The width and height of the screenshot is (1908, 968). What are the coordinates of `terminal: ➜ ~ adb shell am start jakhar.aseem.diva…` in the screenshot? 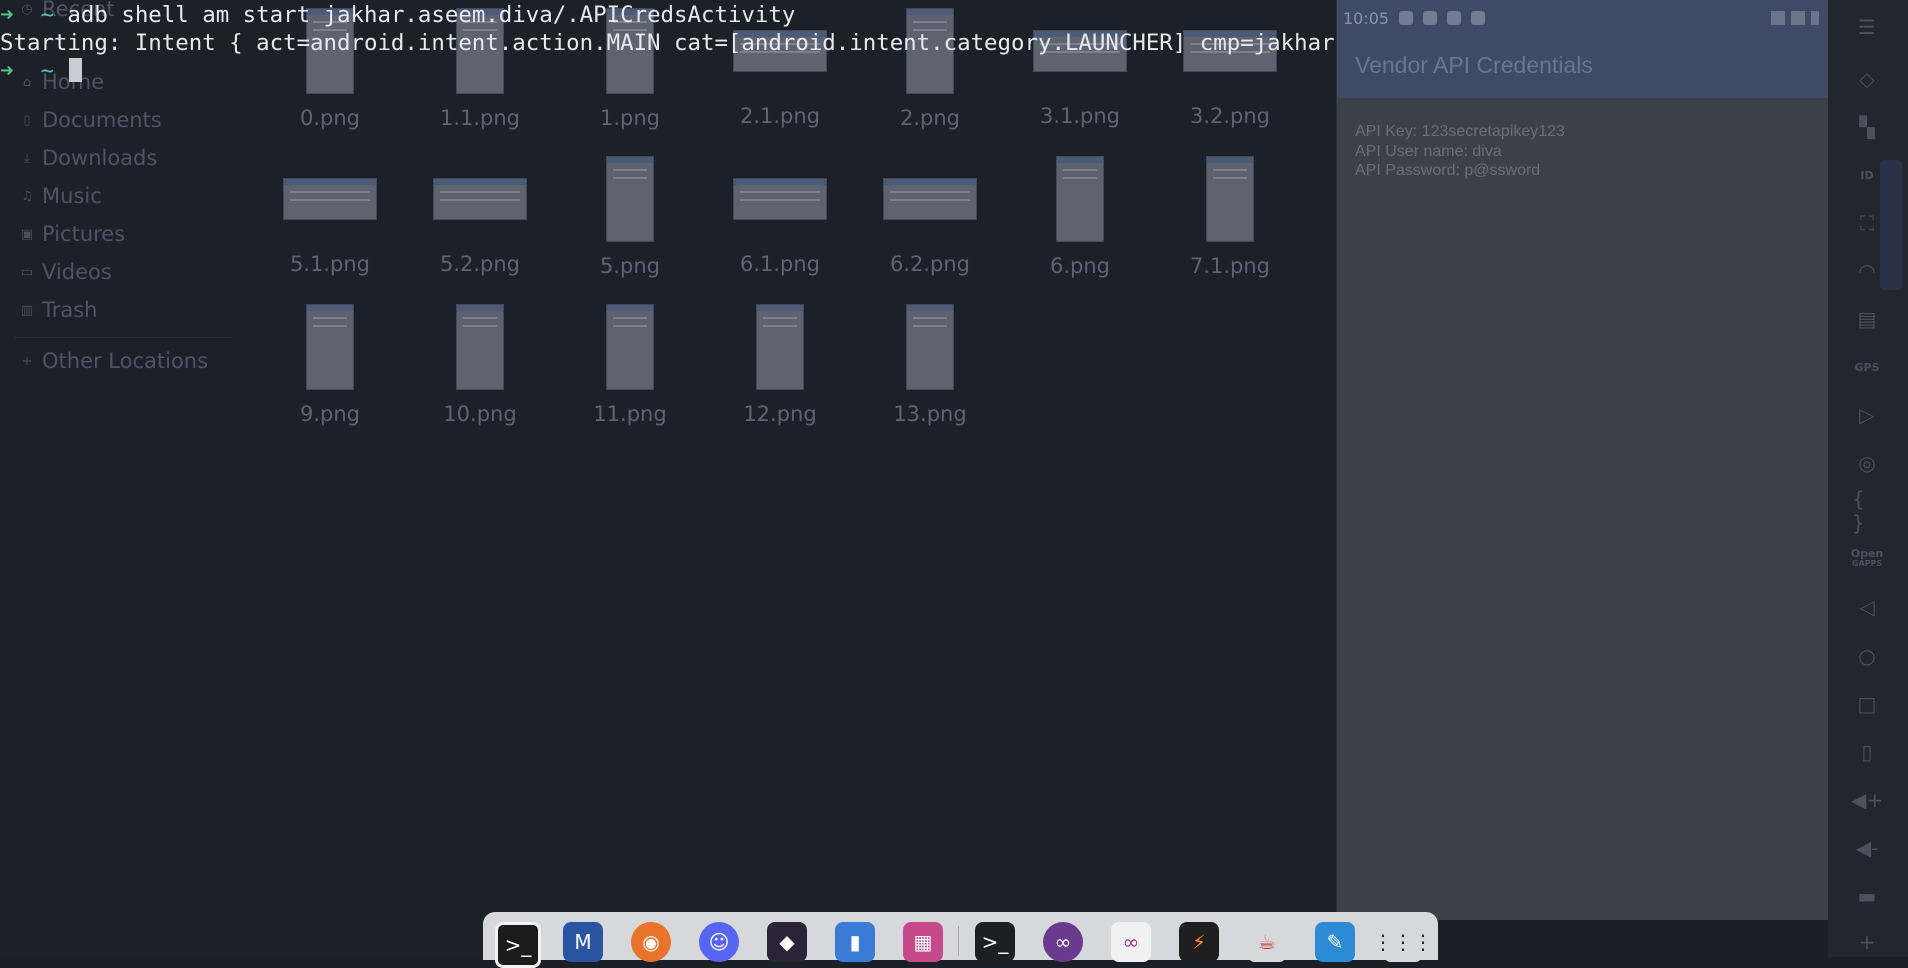 It's located at (876, 56).